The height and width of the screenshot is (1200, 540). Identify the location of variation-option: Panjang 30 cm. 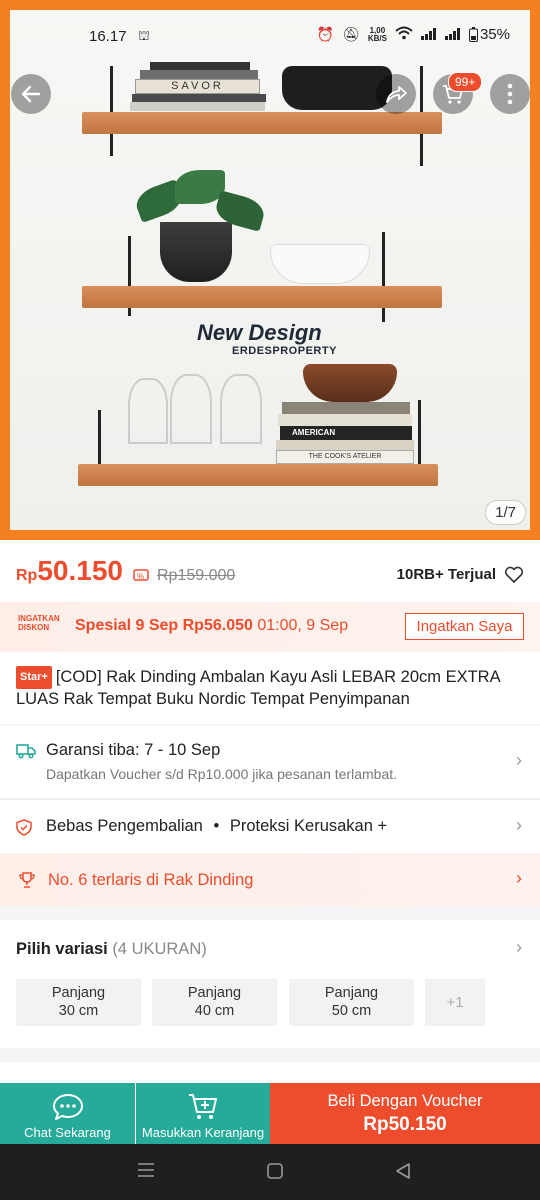
(78, 1002).